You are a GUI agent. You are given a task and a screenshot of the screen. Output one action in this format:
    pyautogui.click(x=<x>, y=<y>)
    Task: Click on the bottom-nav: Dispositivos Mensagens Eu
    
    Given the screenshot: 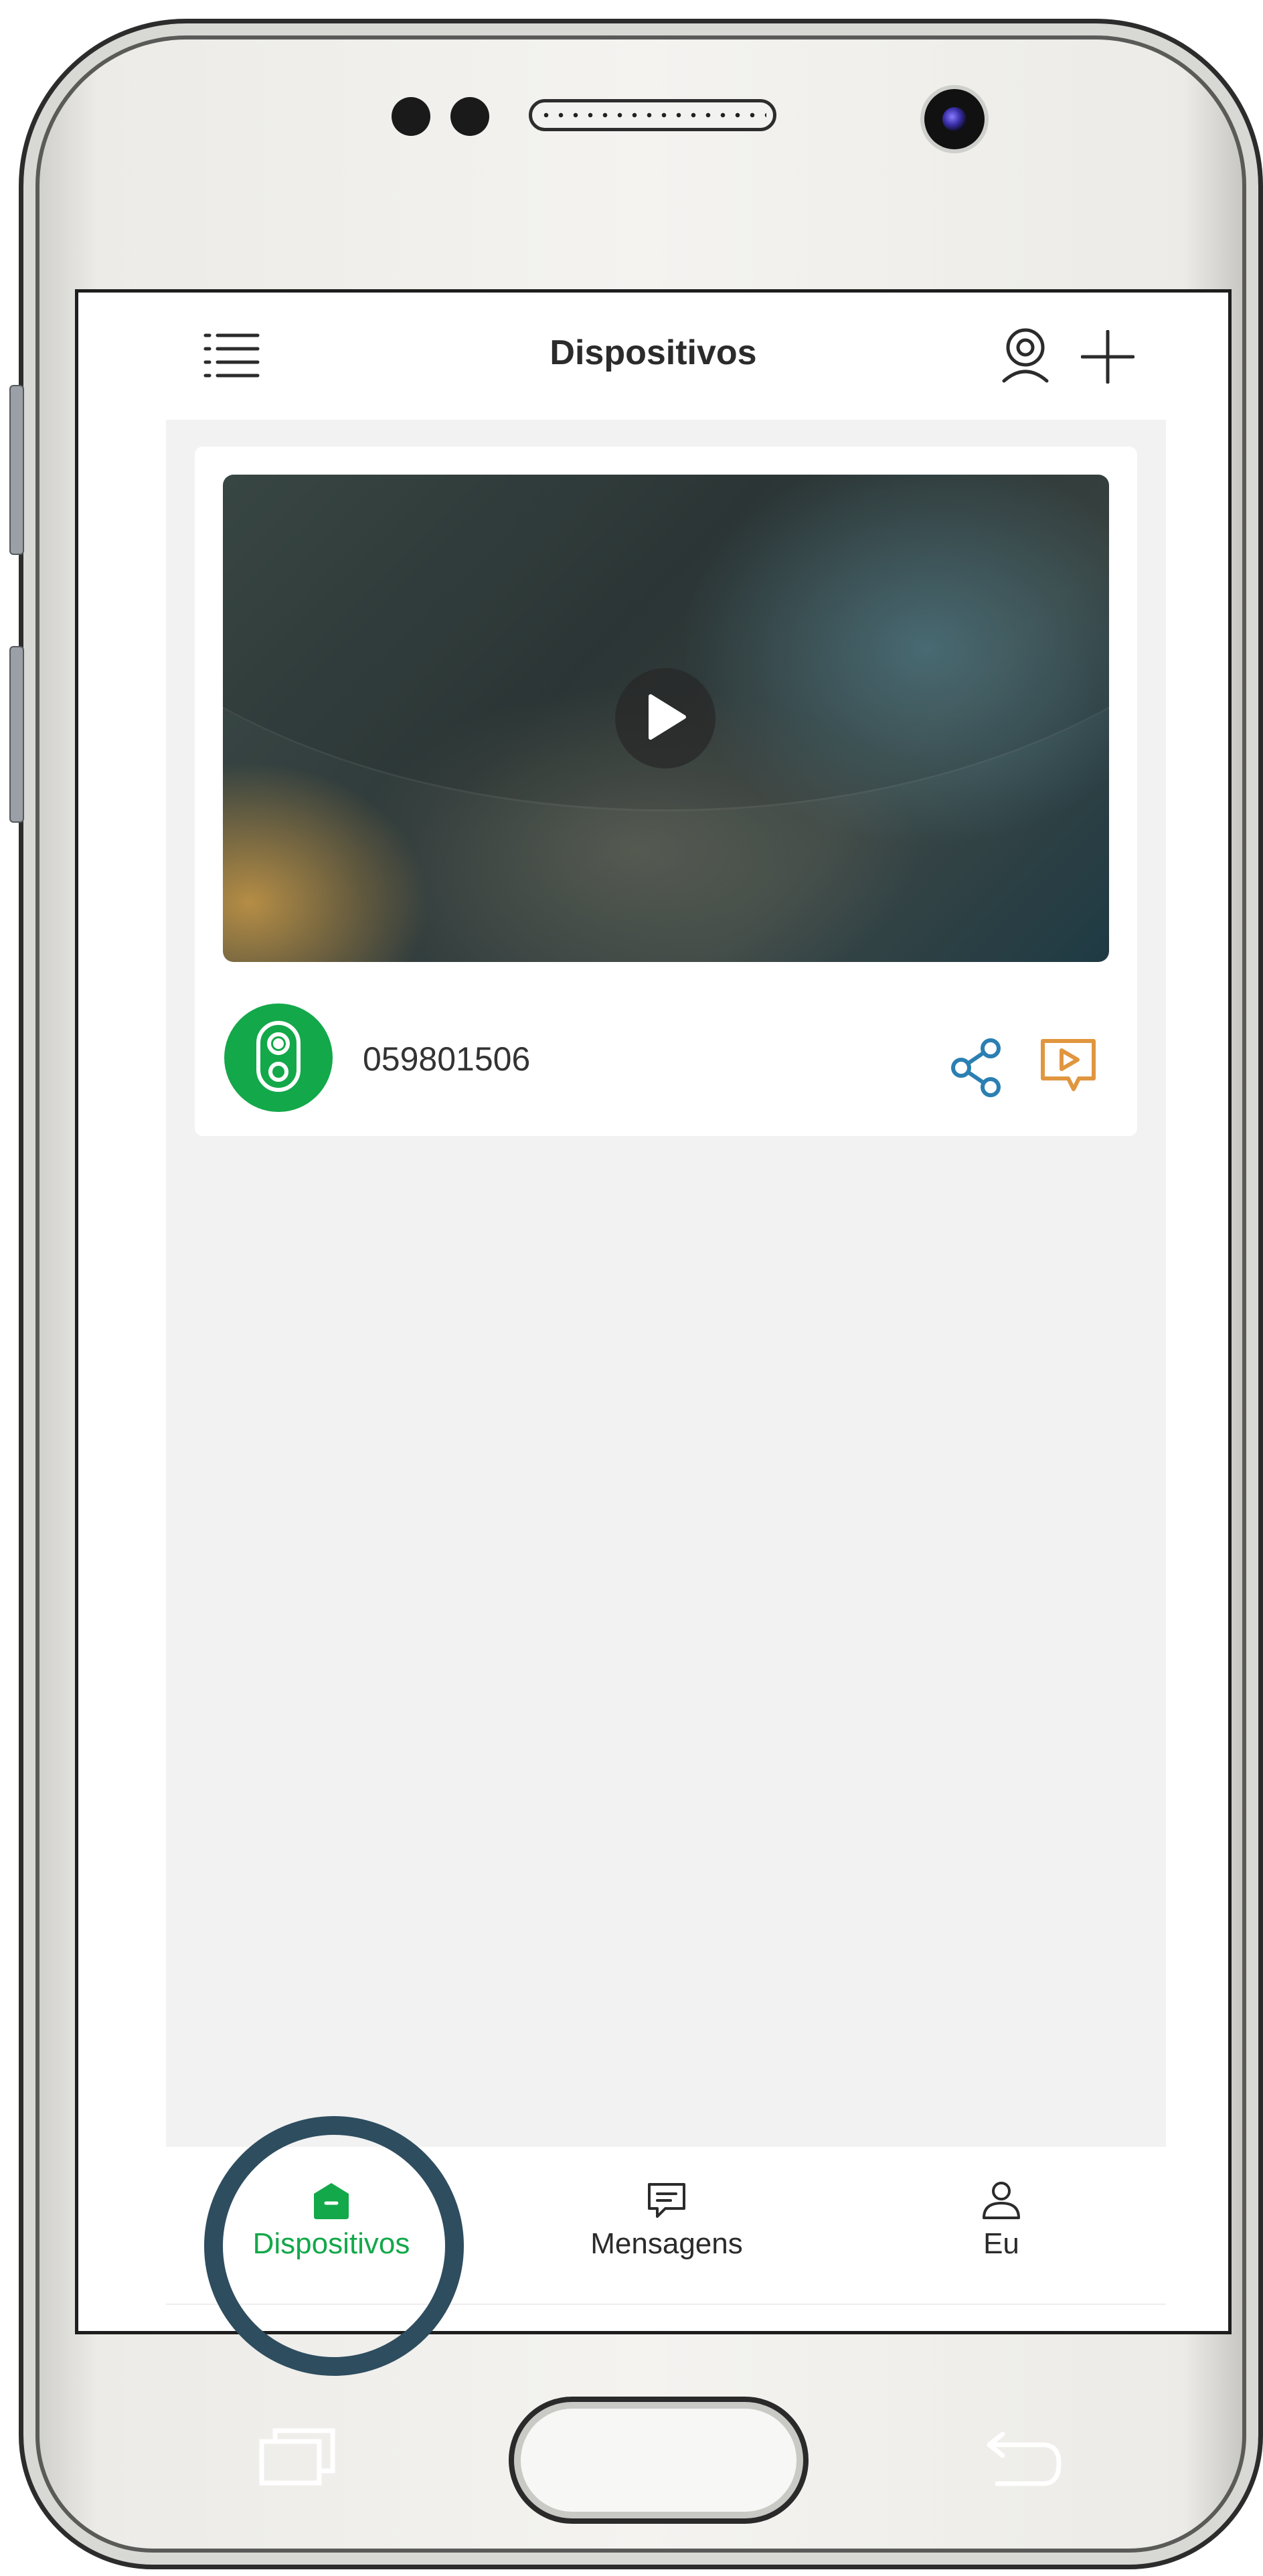 What is the action you would take?
    pyautogui.click(x=653, y=2228)
    